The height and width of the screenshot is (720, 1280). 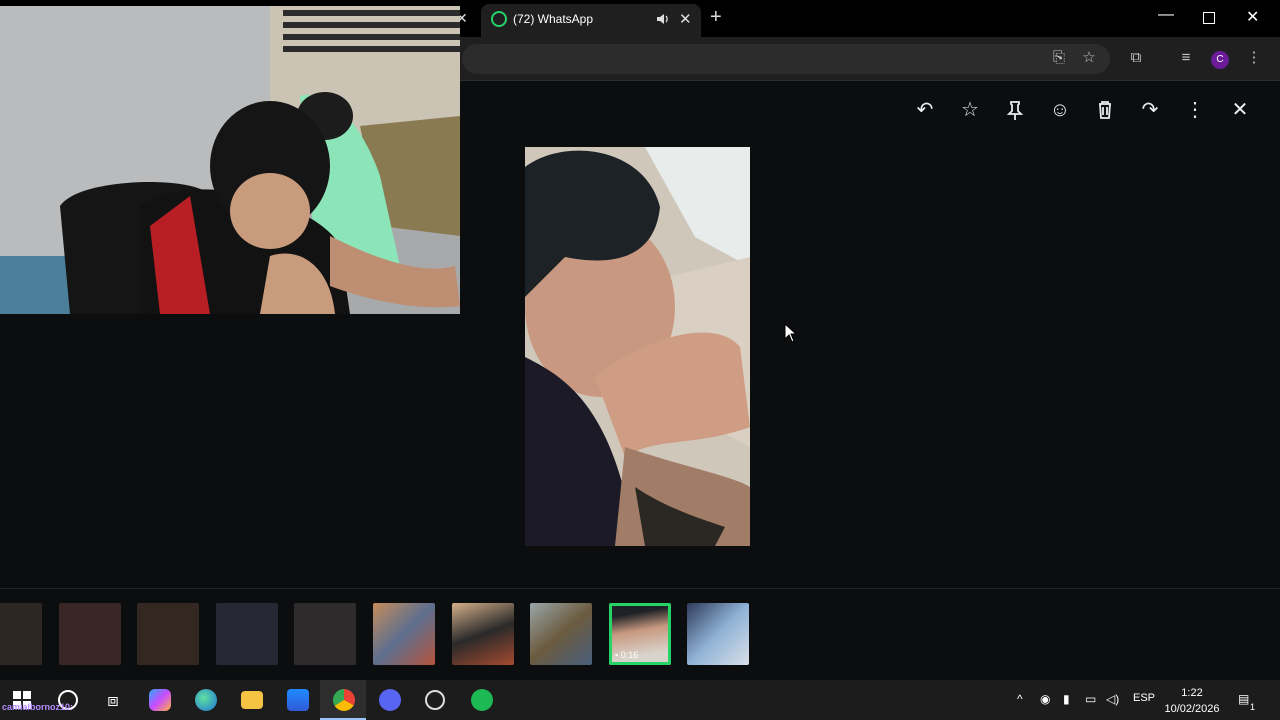 I want to click on show-hidden-icons-icon: ^, so click(x=1020, y=699).